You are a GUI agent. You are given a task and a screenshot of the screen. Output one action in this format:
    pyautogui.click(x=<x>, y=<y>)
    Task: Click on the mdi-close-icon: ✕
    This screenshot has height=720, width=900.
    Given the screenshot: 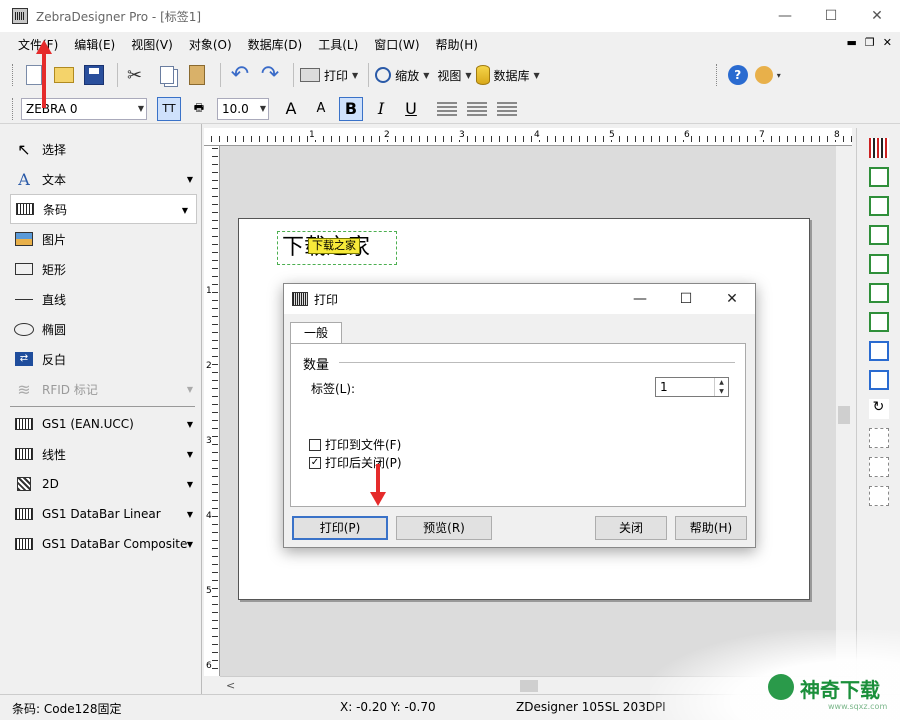 What is the action you would take?
    pyautogui.click(x=887, y=42)
    